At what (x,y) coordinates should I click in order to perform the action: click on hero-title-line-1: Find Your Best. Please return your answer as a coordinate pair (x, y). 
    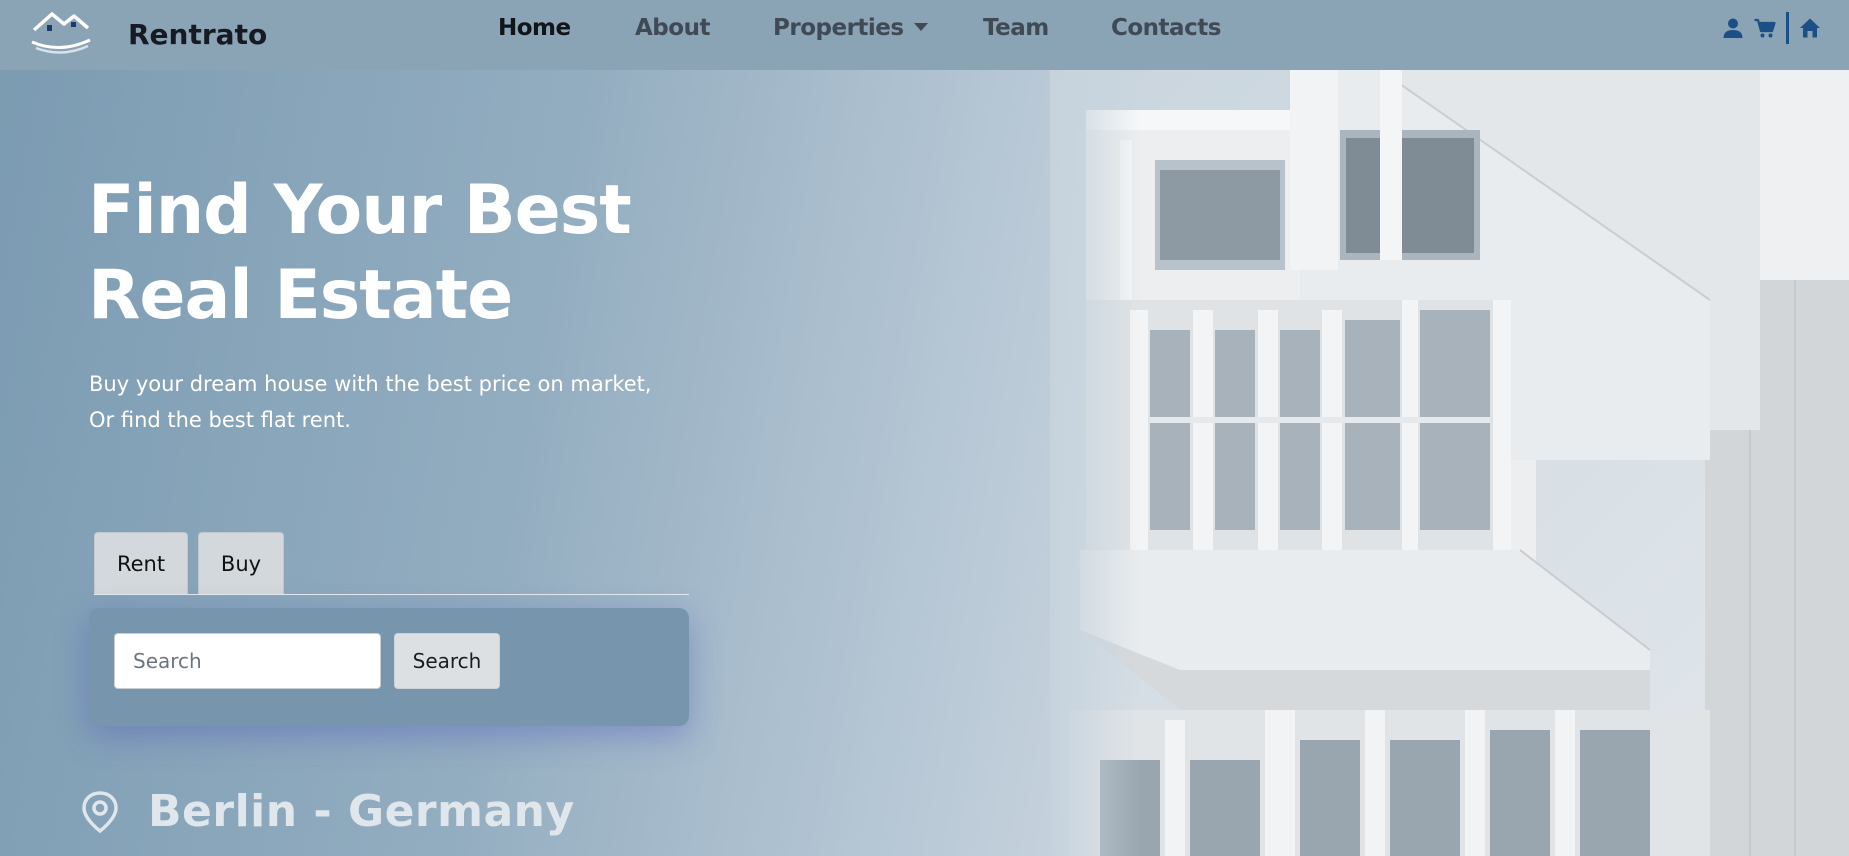
    Looking at the image, I should click on (360, 210).